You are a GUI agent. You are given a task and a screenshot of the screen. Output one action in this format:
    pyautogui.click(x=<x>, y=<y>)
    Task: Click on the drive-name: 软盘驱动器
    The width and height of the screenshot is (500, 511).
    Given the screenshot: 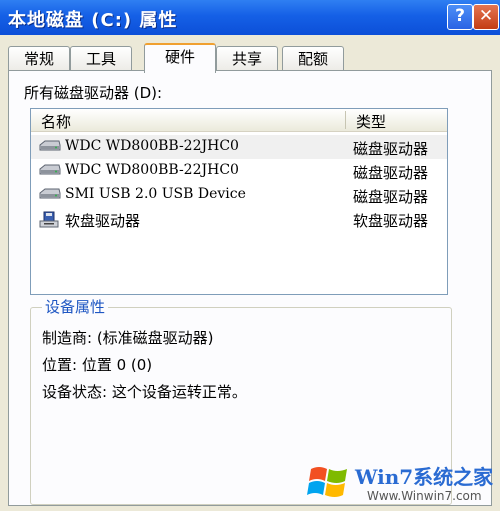 What is the action you would take?
    pyautogui.click(x=103, y=221)
    